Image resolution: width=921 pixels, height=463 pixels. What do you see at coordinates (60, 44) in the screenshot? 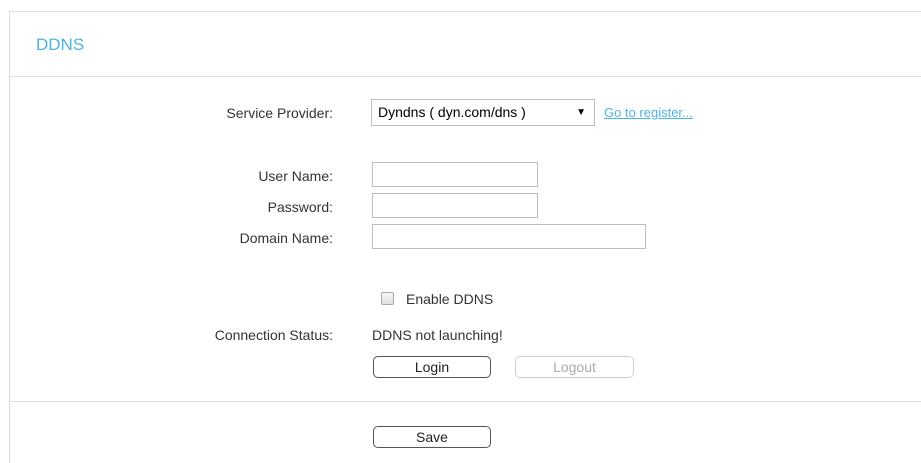
I see `page-title: DDNS` at bounding box center [60, 44].